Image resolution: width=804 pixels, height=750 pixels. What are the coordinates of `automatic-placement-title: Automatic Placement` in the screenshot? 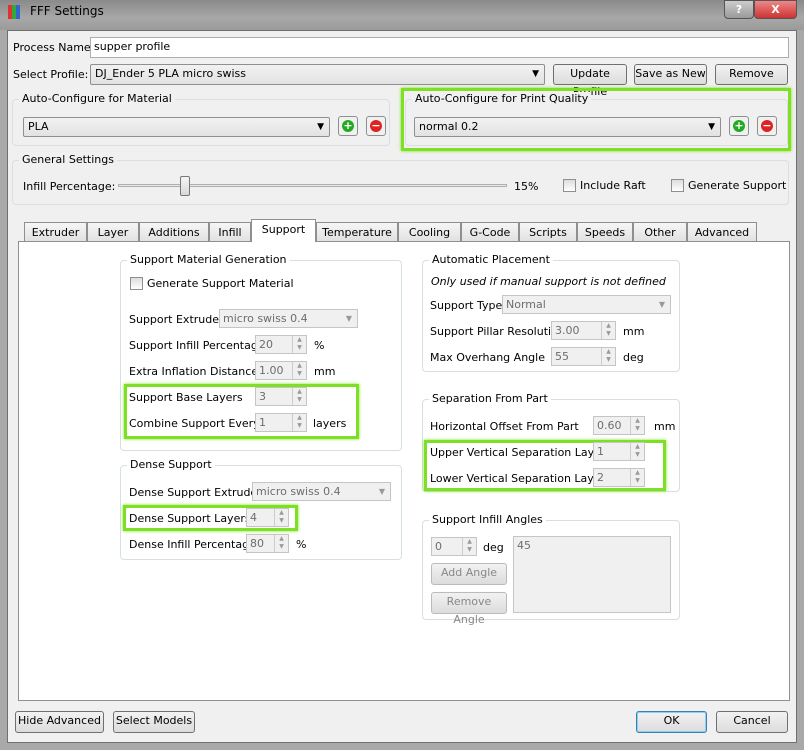 It's located at (491, 259).